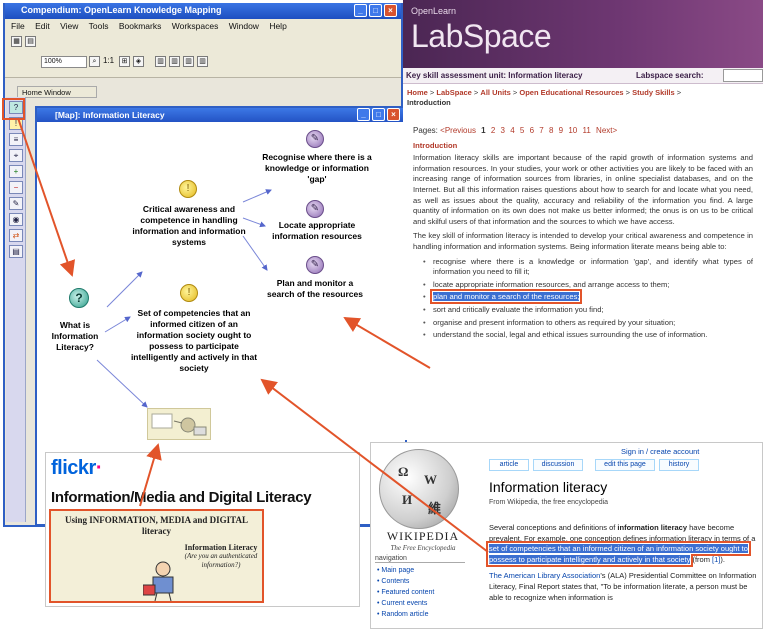  I want to click on search-icon: ⌕, so click(94, 61).